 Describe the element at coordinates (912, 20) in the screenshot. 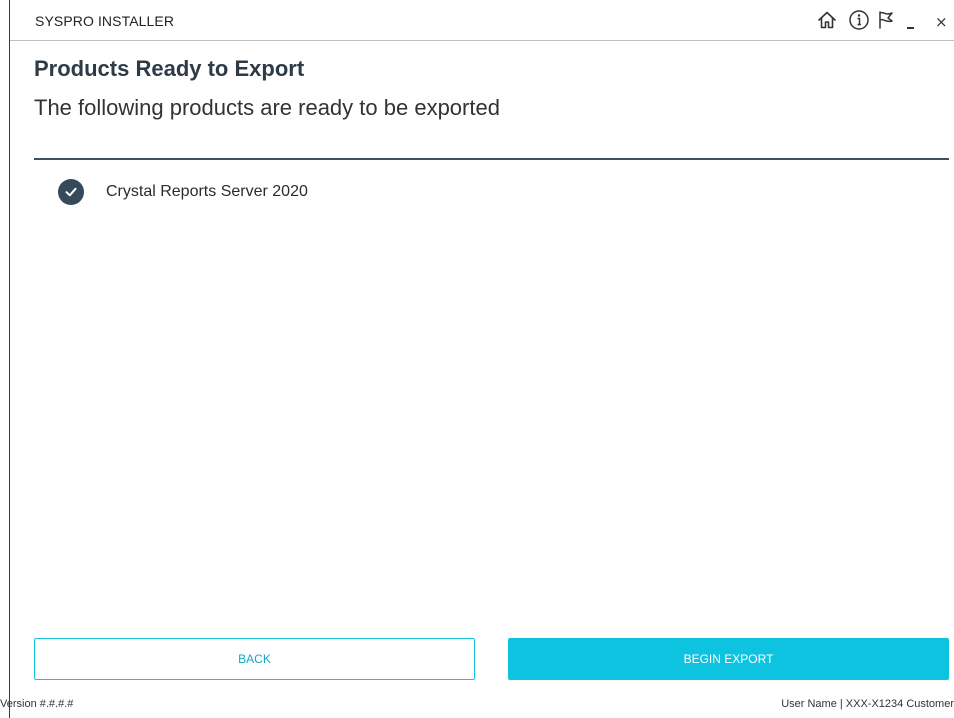

I see `minimize-button` at that location.